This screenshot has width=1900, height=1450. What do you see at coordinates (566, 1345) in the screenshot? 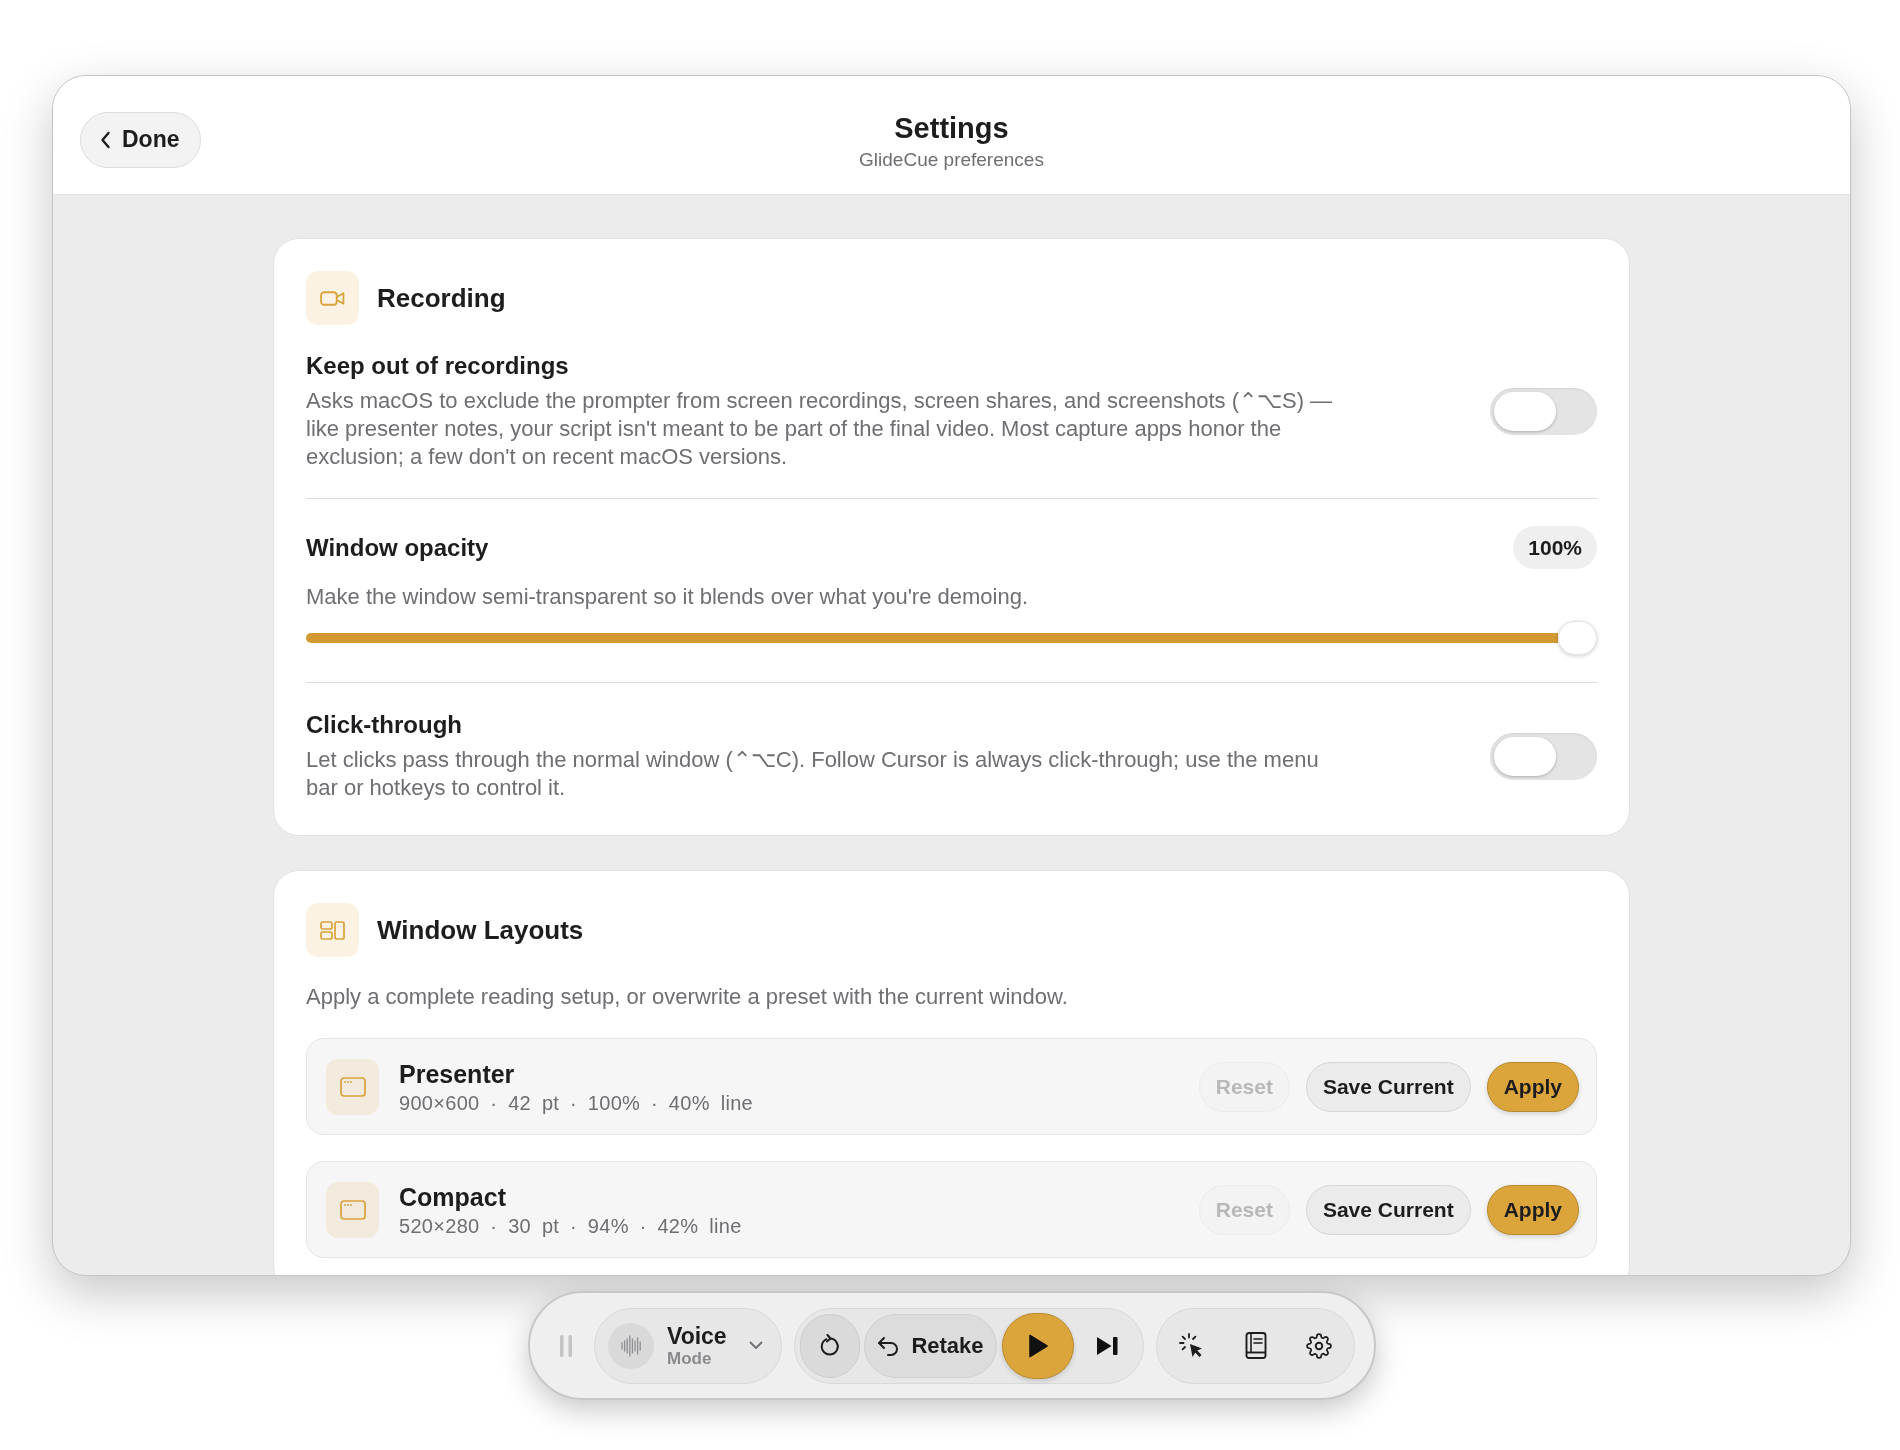
I see `drag-handle-icon` at bounding box center [566, 1345].